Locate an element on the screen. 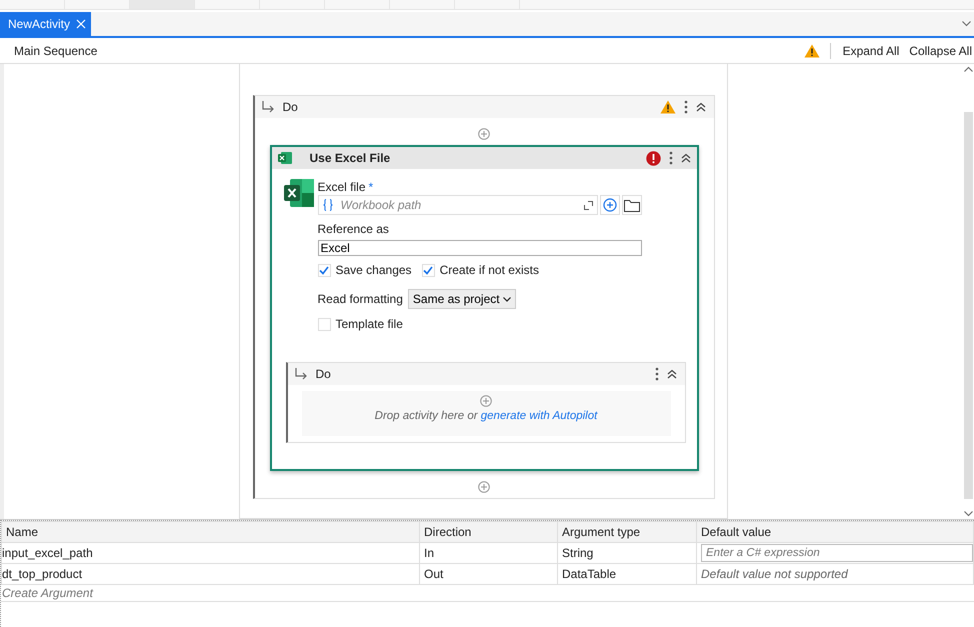  checkbox-label: Template file is located at coordinates (369, 324).